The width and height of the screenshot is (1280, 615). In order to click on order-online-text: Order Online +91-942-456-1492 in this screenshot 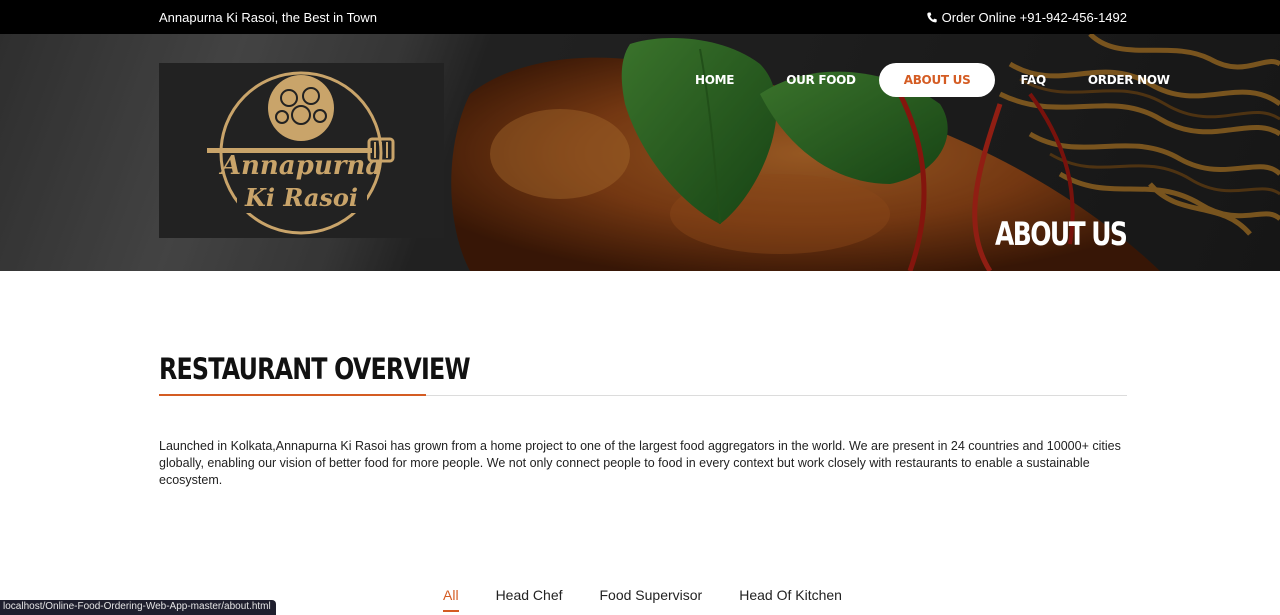, I will do `click(1034, 17)`.